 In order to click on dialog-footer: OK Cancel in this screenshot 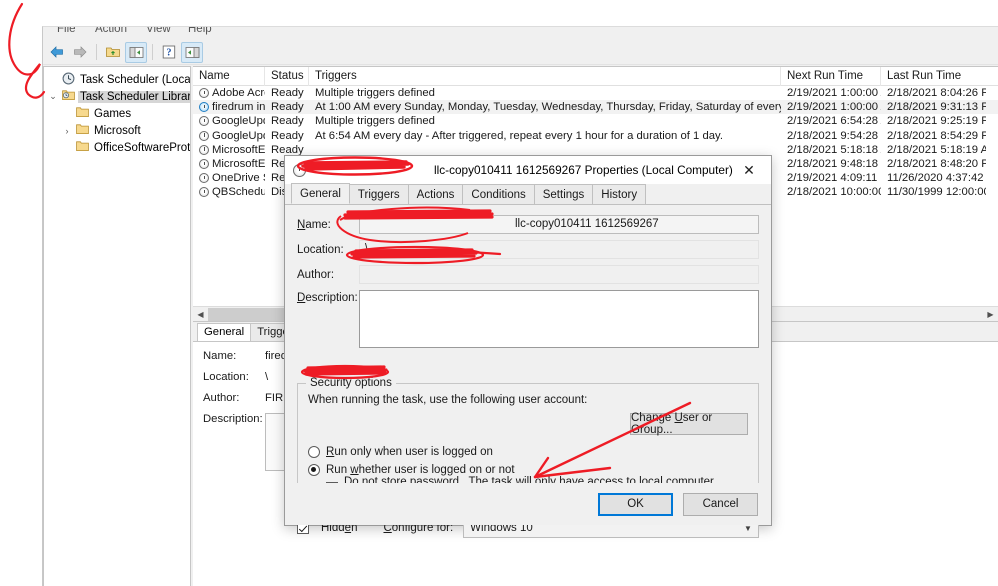, I will do `click(528, 504)`.